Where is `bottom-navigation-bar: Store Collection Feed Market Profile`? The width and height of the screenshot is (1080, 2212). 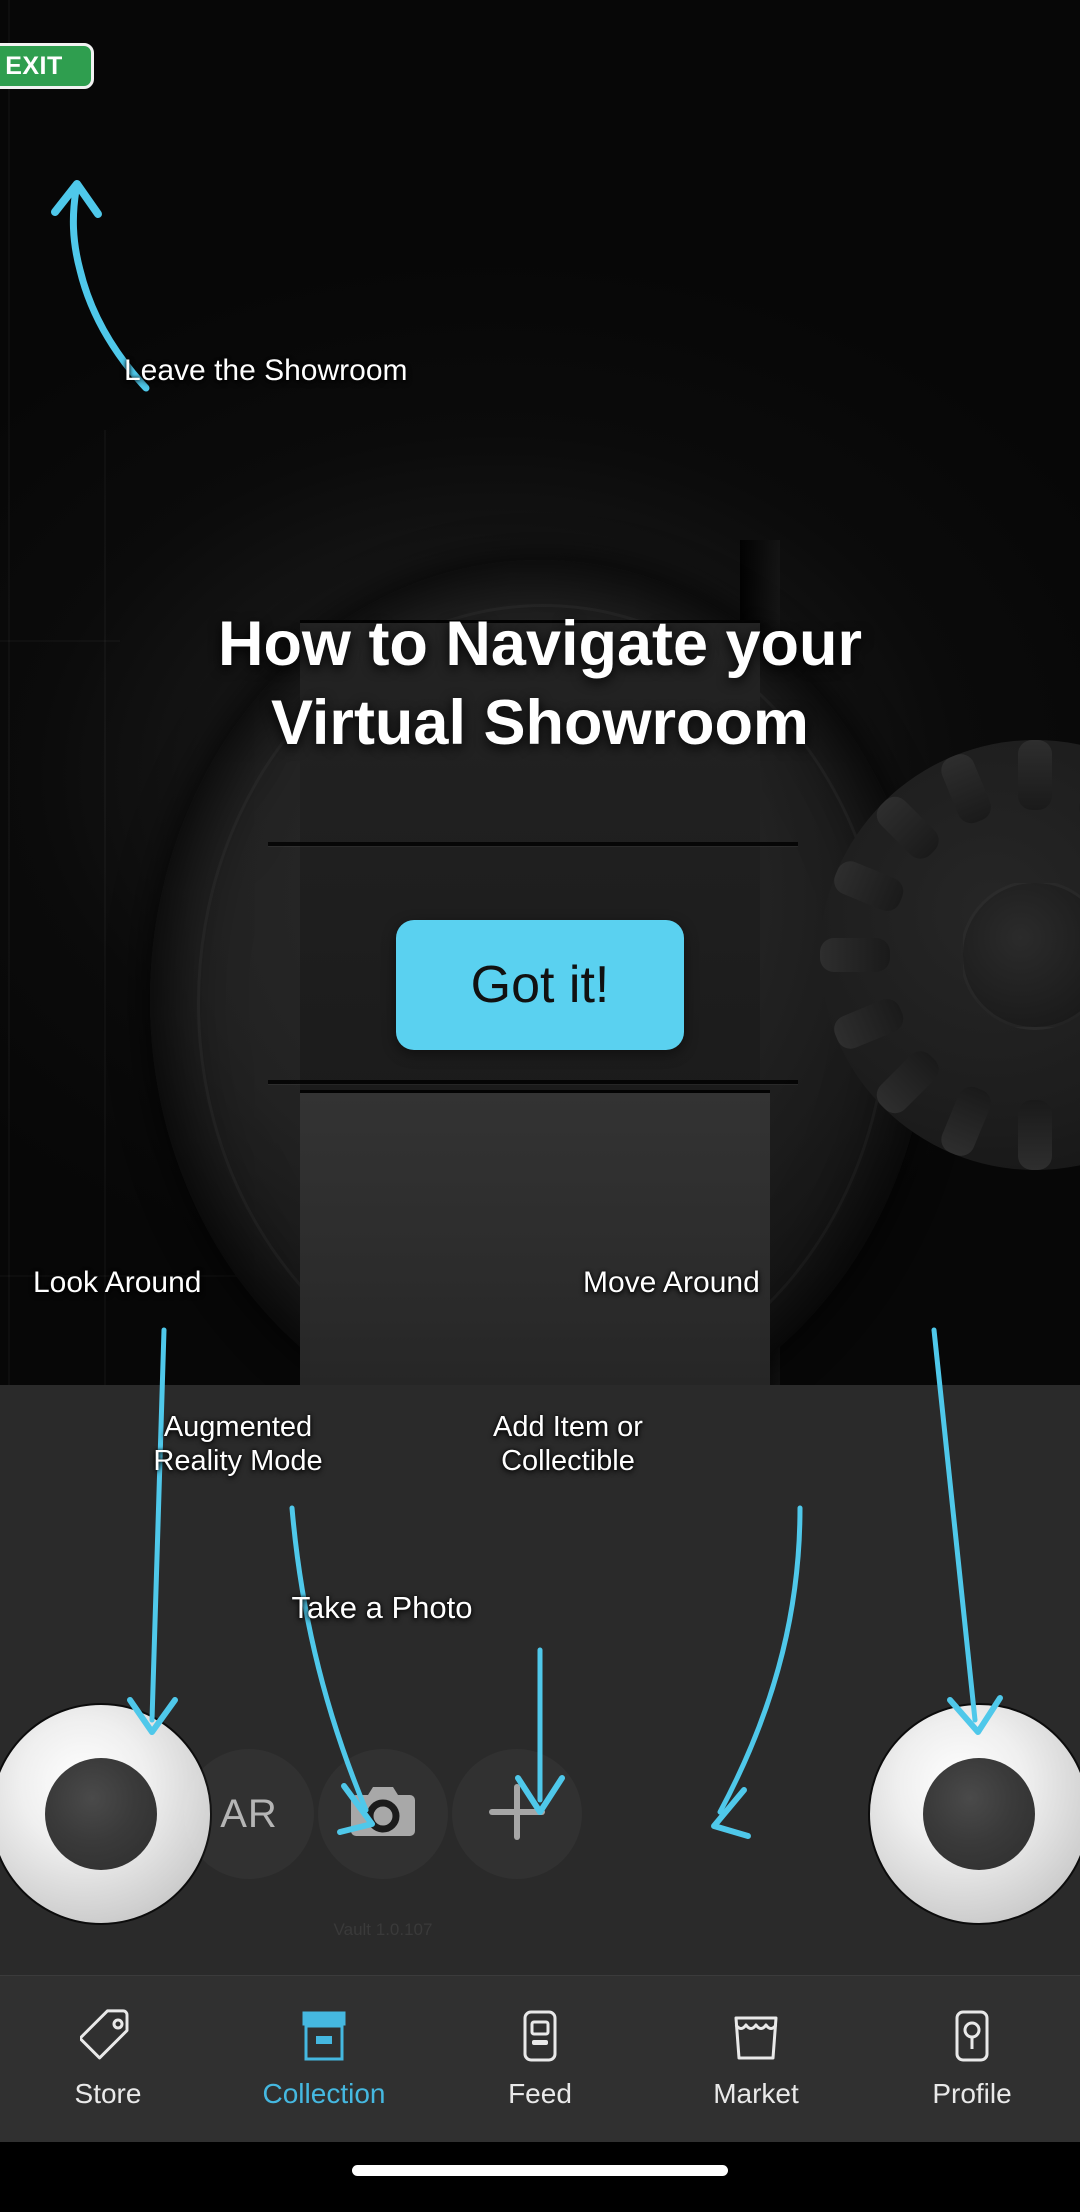 bottom-navigation-bar: Store Collection Feed Market Profile is located at coordinates (540, 2058).